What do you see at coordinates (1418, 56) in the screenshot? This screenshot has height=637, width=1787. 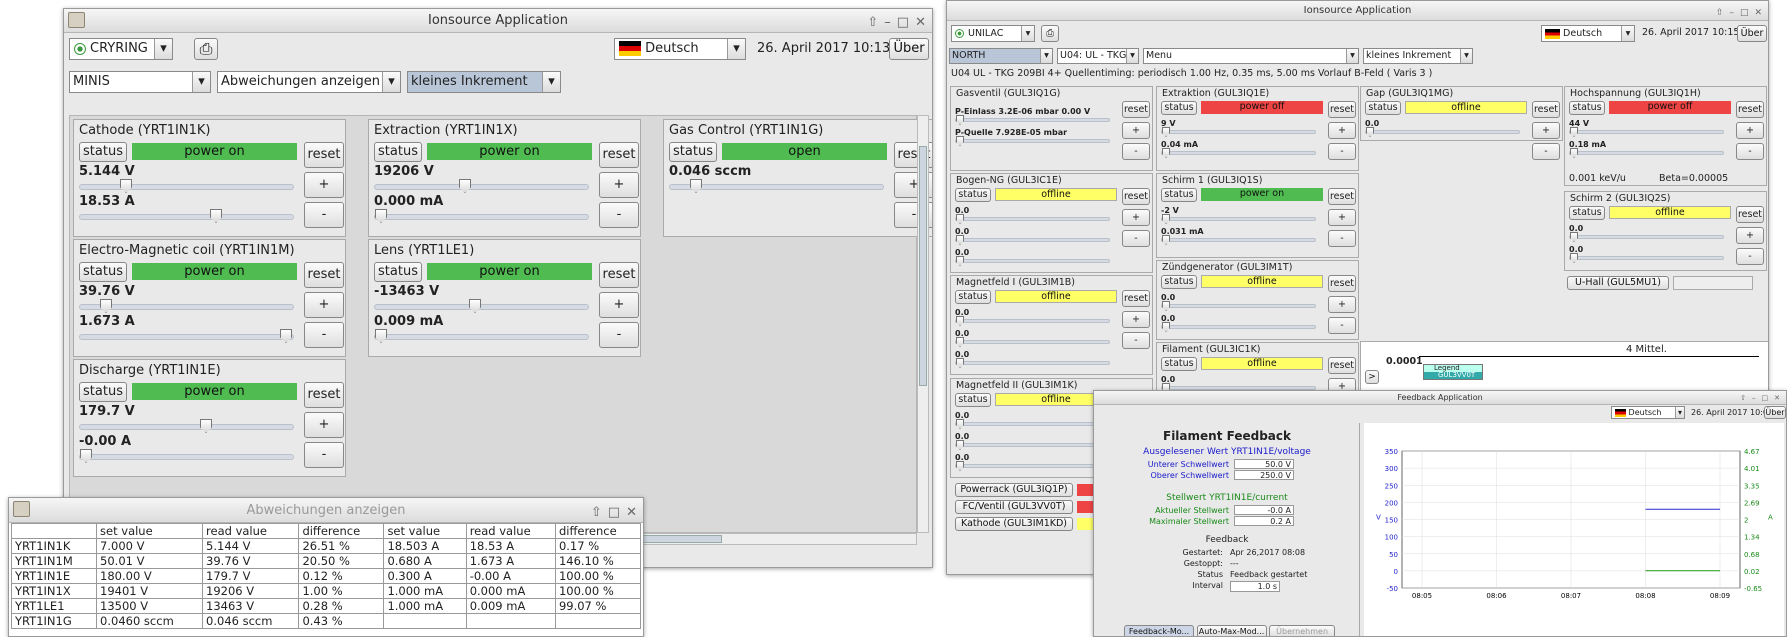 I see `increment-select: kleines Inkrement ▾` at bounding box center [1418, 56].